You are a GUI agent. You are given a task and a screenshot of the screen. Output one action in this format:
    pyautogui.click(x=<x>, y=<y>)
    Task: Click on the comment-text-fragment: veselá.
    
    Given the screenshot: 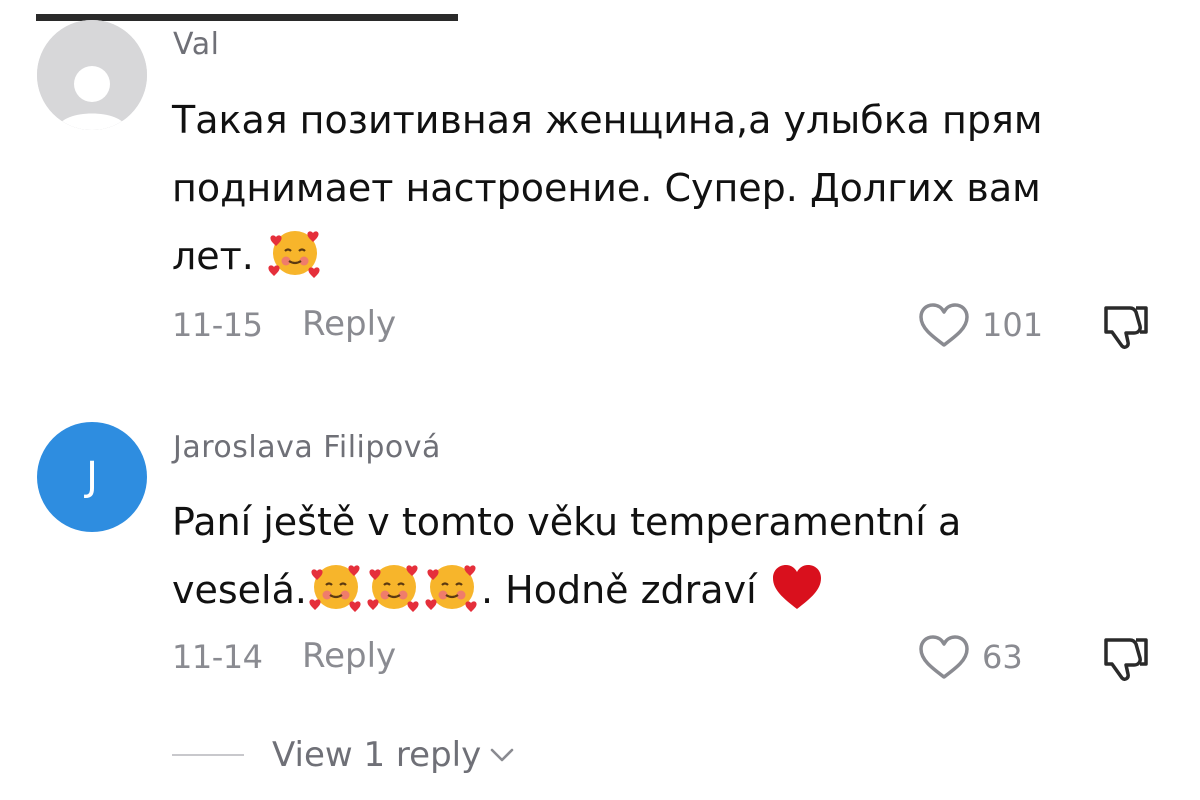 What is the action you would take?
    pyautogui.click(x=239, y=590)
    